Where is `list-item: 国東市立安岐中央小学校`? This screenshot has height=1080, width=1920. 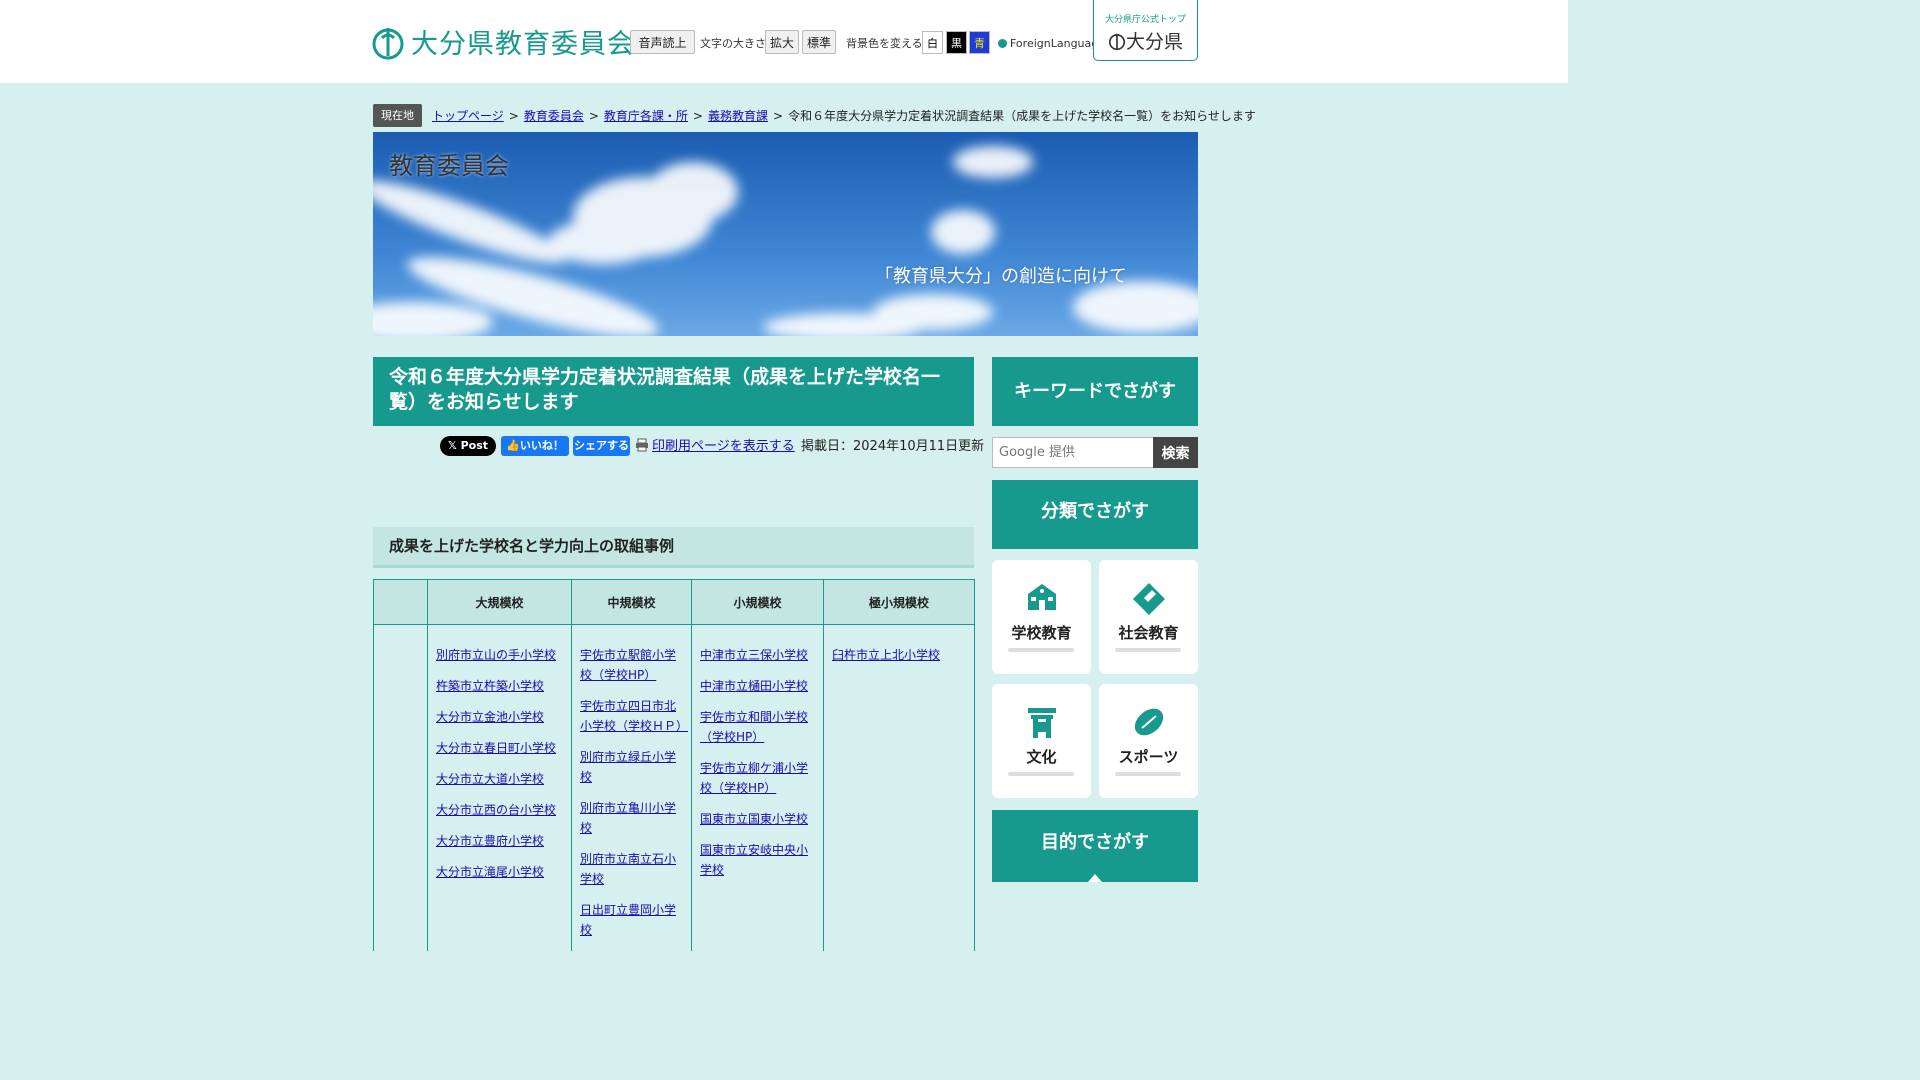
list-item: 国東市立安岐中央小学校 is located at coordinates (757, 860).